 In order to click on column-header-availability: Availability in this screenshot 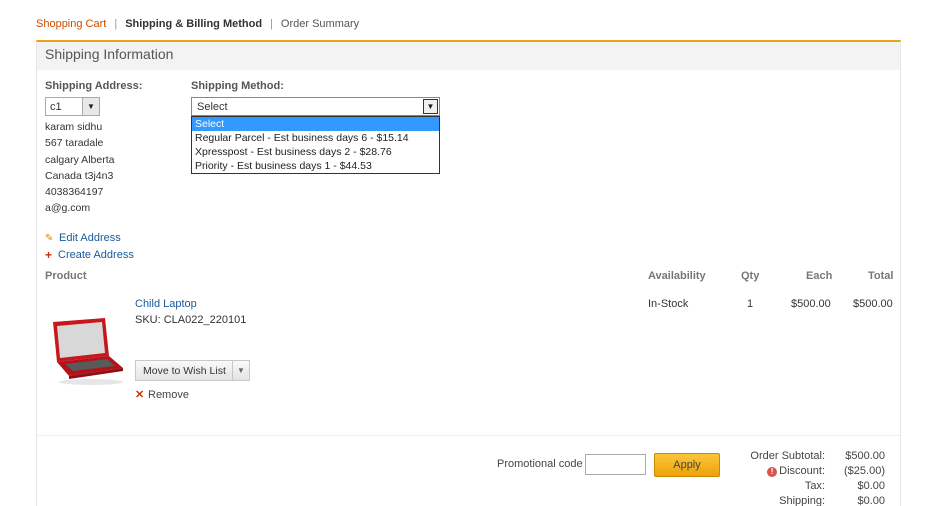, I will do `click(677, 276)`.